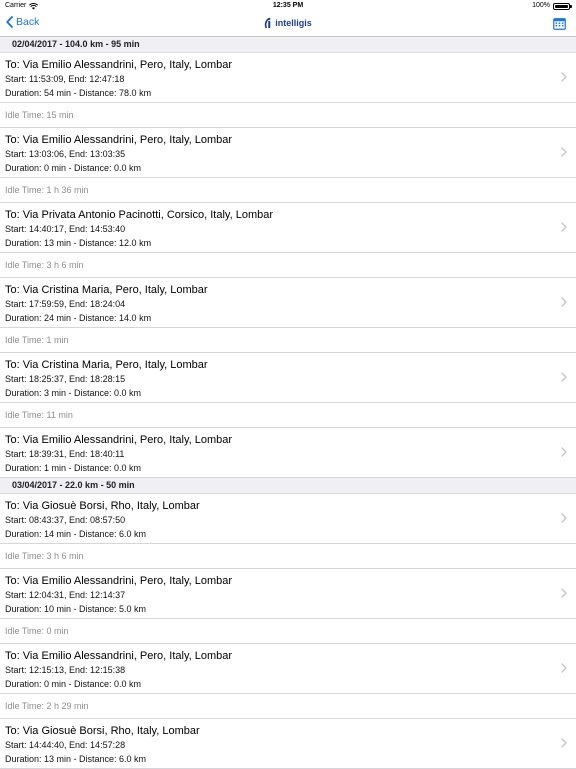  Describe the element at coordinates (78, 243) in the screenshot. I see `trip-stats: Duration: 13 min - Distance: 12.0 km` at that location.